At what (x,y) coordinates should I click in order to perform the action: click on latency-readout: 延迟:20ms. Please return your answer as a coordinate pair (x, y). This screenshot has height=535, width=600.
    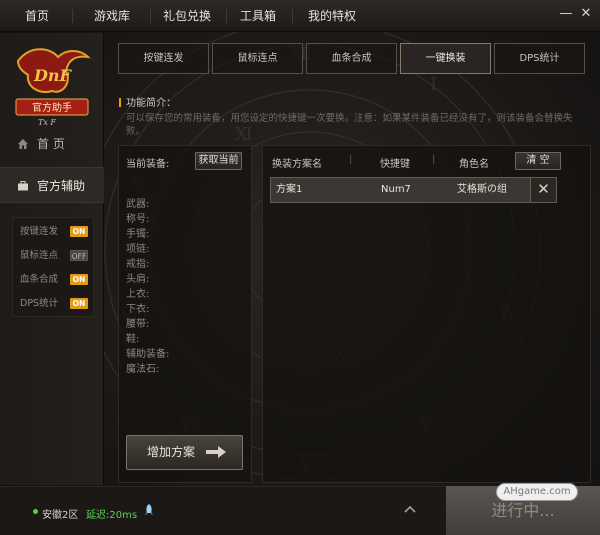
    Looking at the image, I should click on (112, 515).